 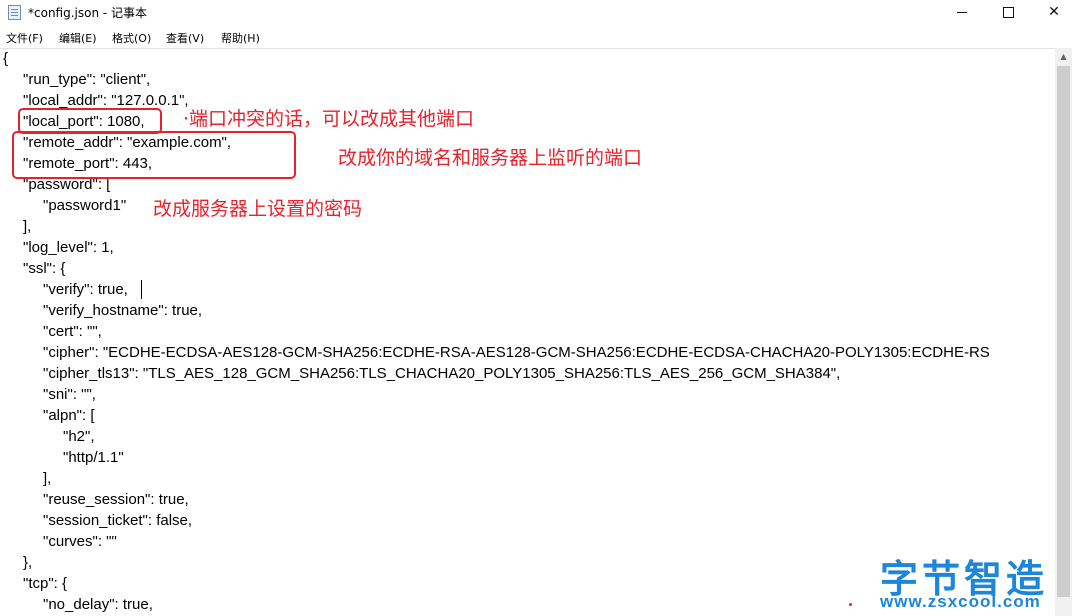 What do you see at coordinates (98, 604) in the screenshot?
I see `code-line: "no_delay": true,` at bounding box center [98, 604].